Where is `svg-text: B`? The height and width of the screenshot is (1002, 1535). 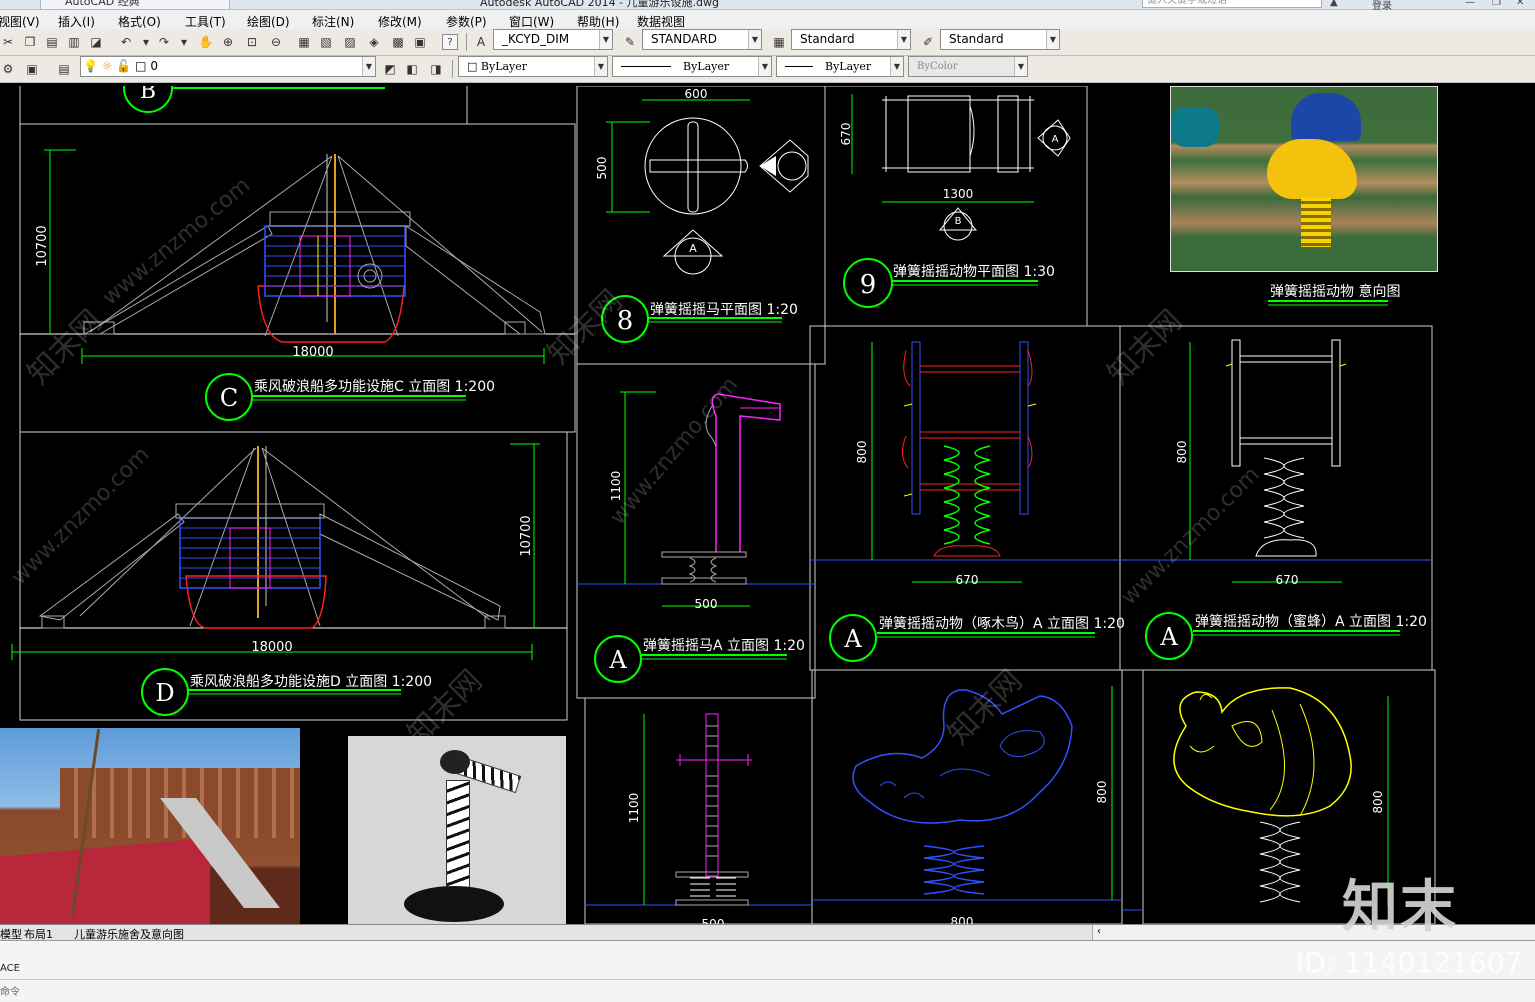 svg-text: B is located at coordinates (958, 221).